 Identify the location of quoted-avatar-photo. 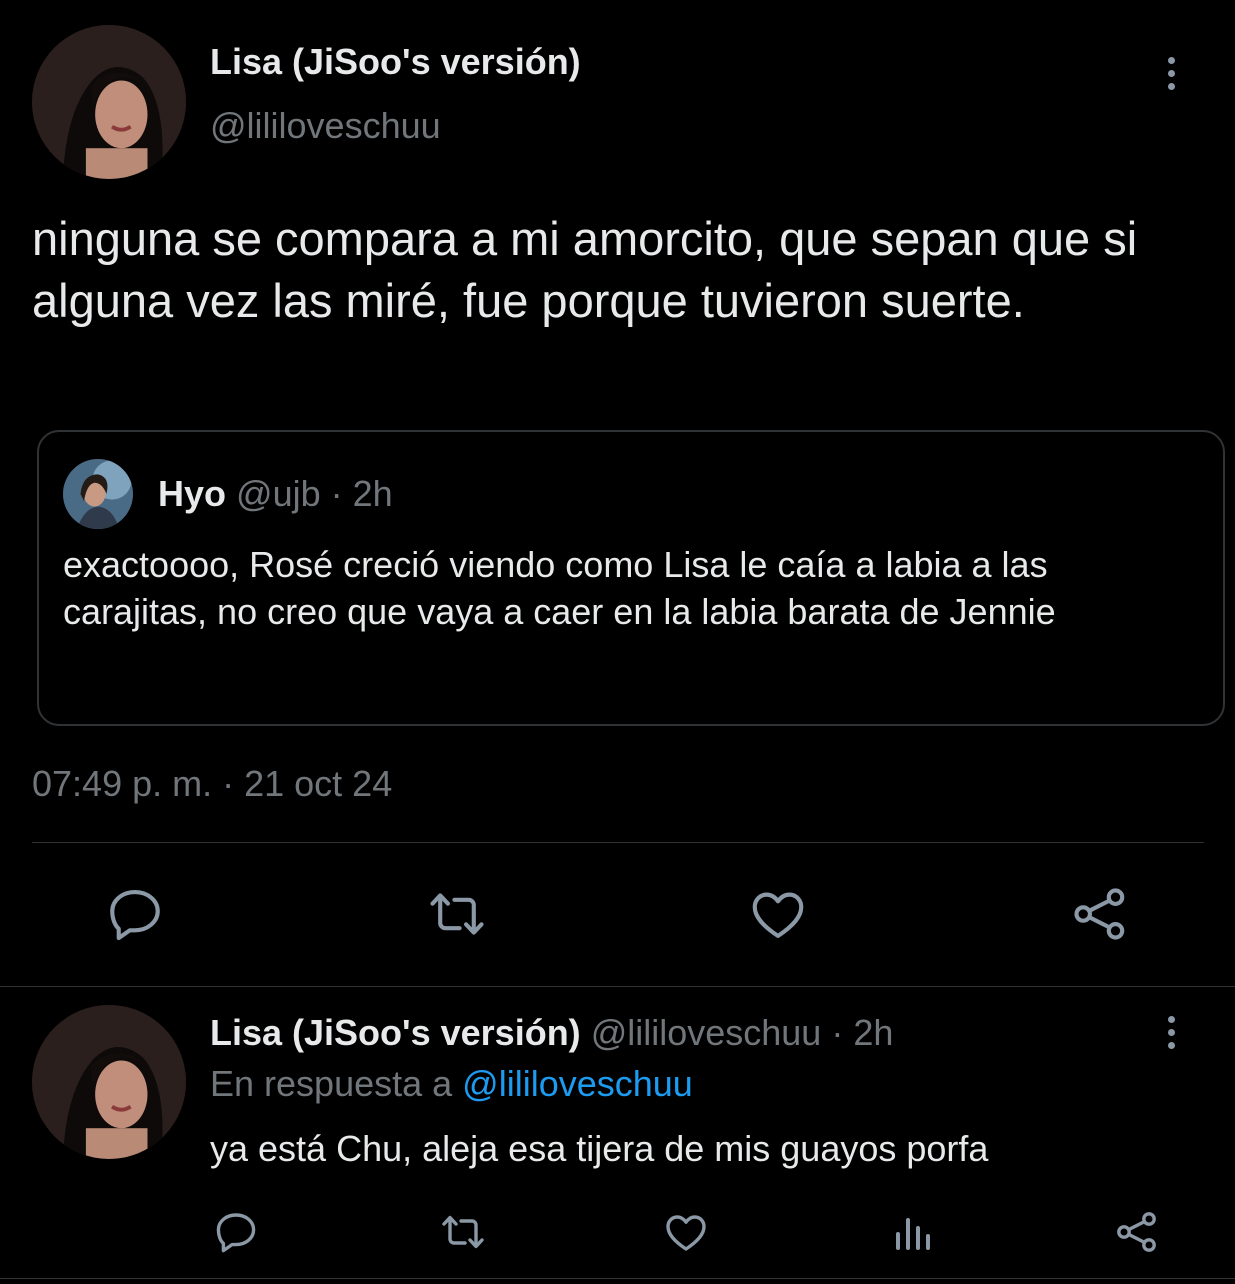
(98, 494).